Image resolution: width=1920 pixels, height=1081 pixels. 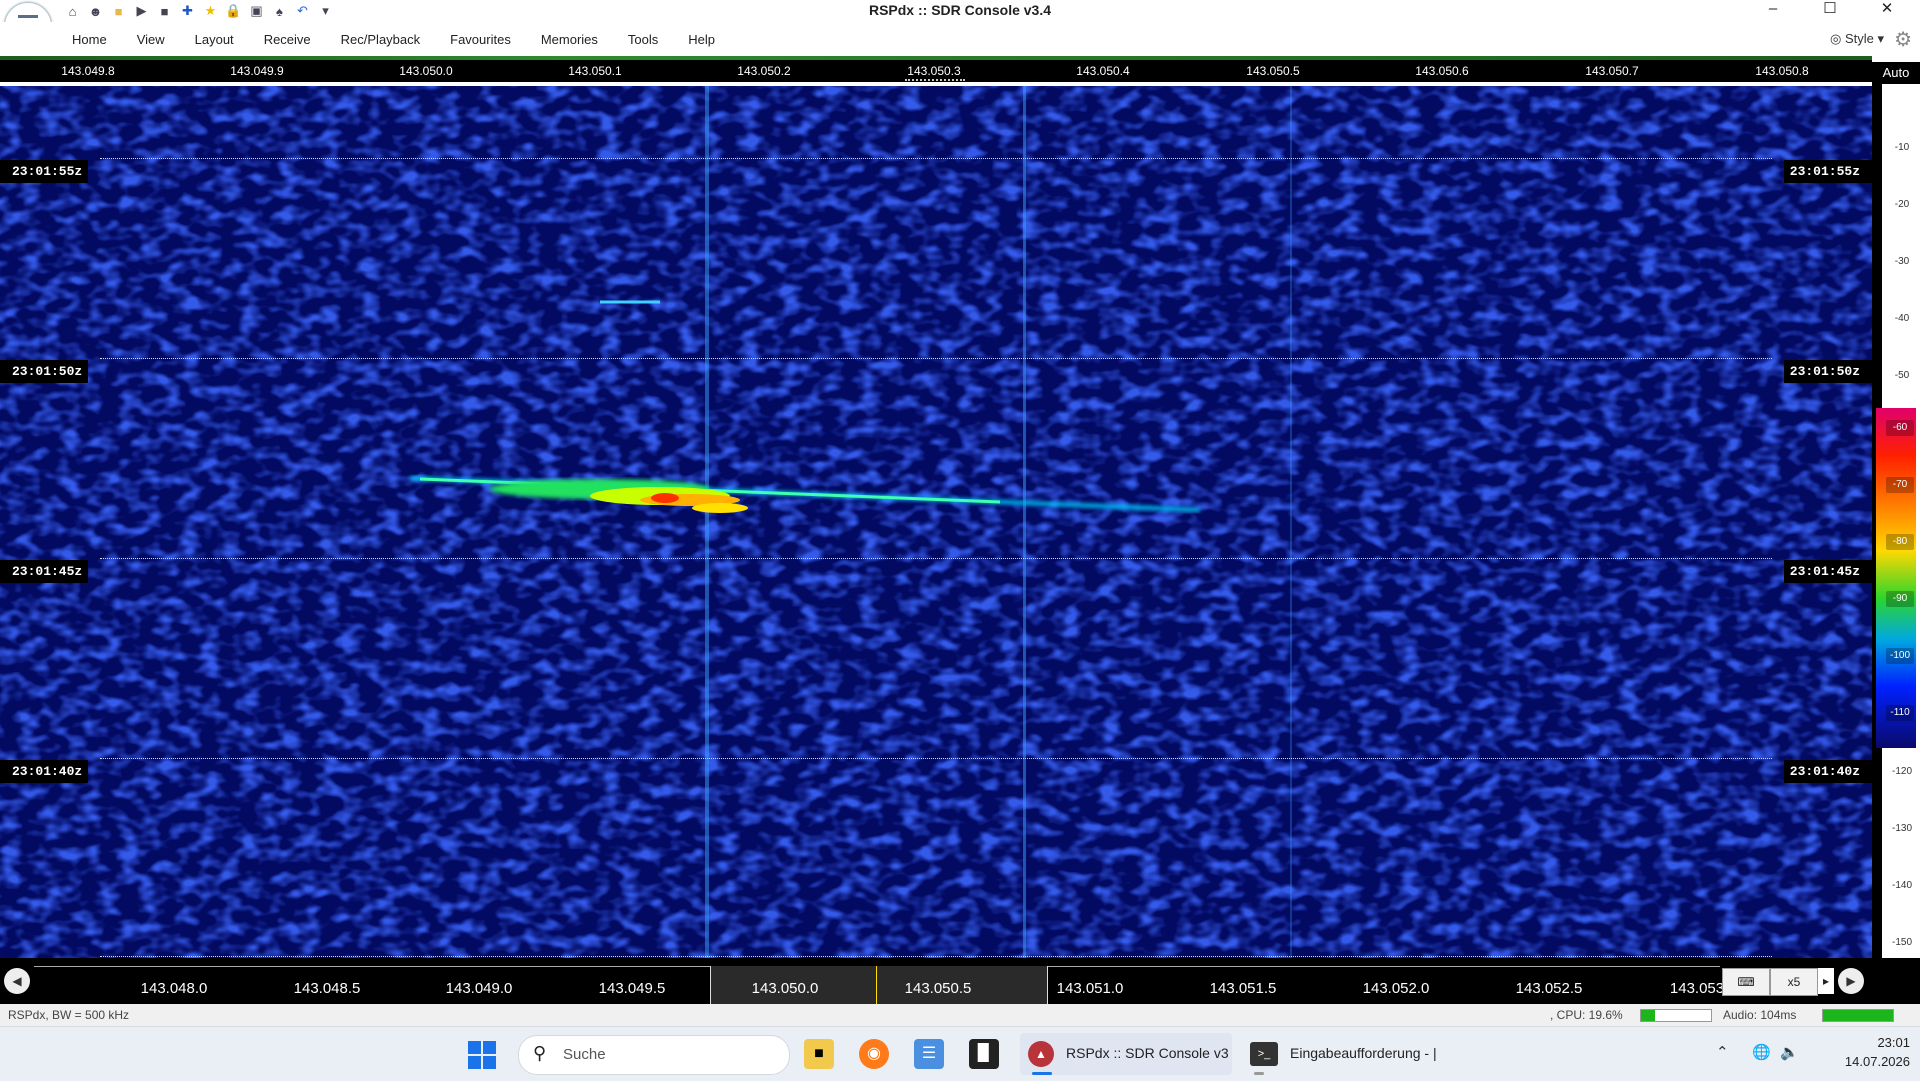 I want to click on freq-bottom-label: 143.050.5, so click(x=938, y=988).